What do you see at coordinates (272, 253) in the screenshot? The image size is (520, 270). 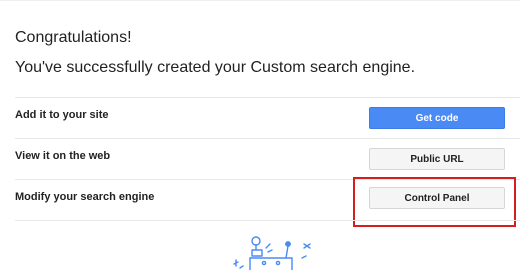 I see `robot-illustration-icon` at bounding box center [272, 253].